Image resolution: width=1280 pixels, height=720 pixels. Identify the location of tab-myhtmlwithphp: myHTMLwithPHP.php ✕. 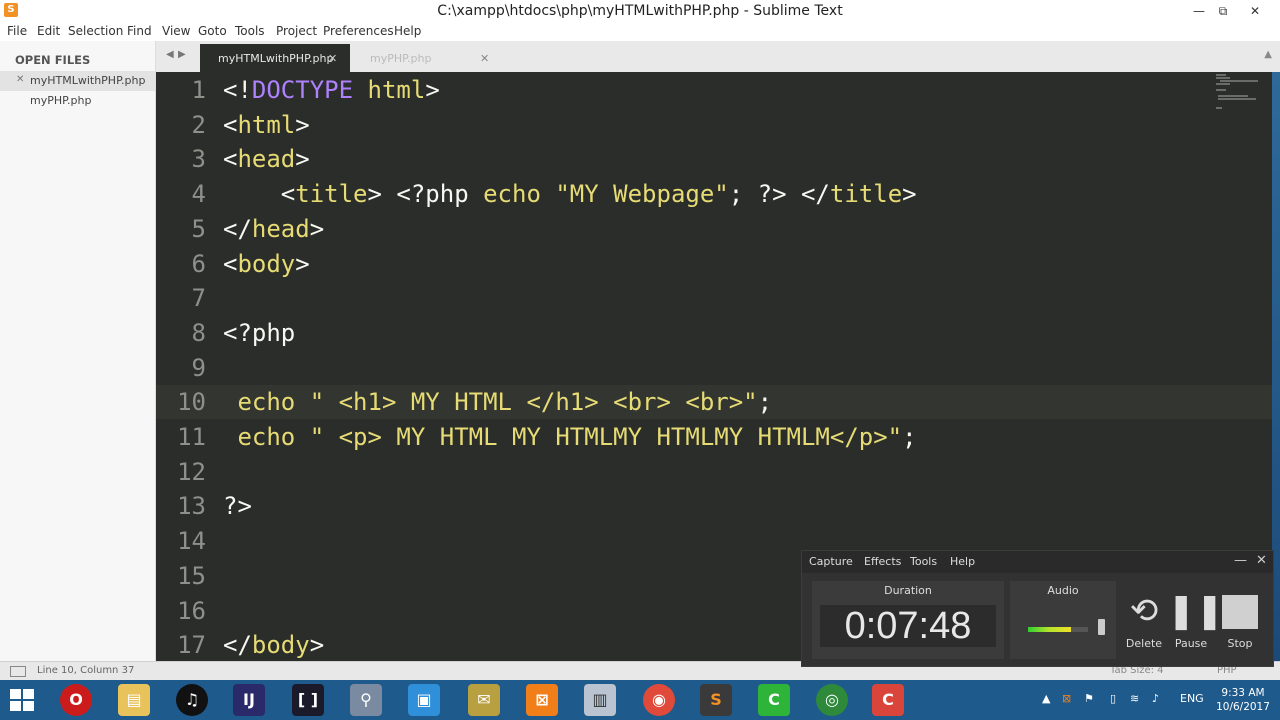
(275, 58).